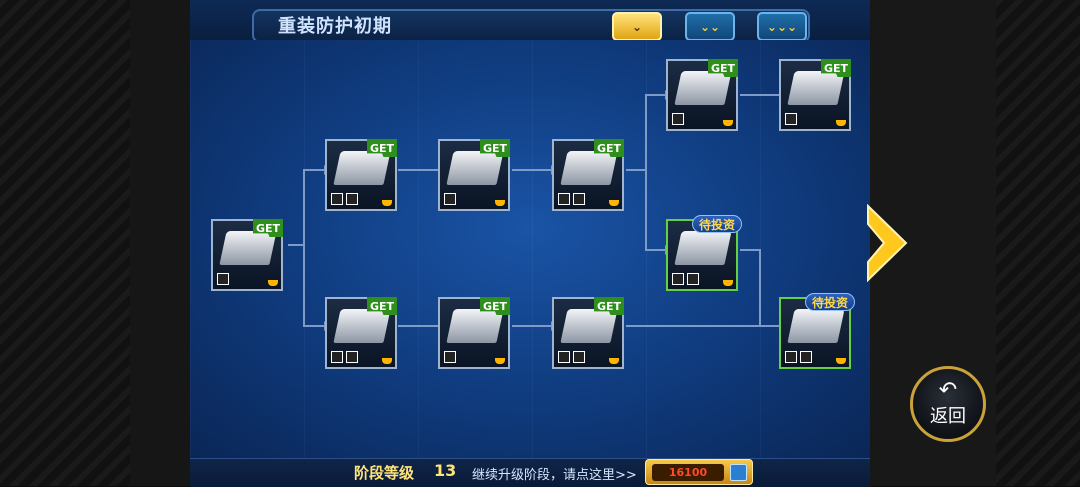 The image size is (1080, 487). What do you see at coordinates (948, 416) in the screenshot?
I see `back-button-label: 返回` at bounding box center [948, 416].